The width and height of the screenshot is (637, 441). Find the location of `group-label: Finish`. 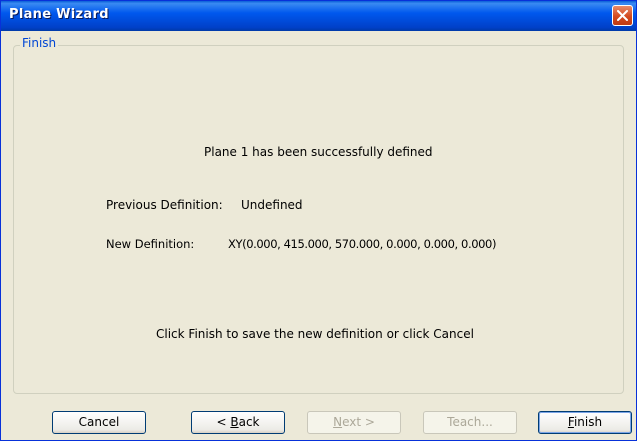

group-label: Finish is located at coordinates (39, 43).